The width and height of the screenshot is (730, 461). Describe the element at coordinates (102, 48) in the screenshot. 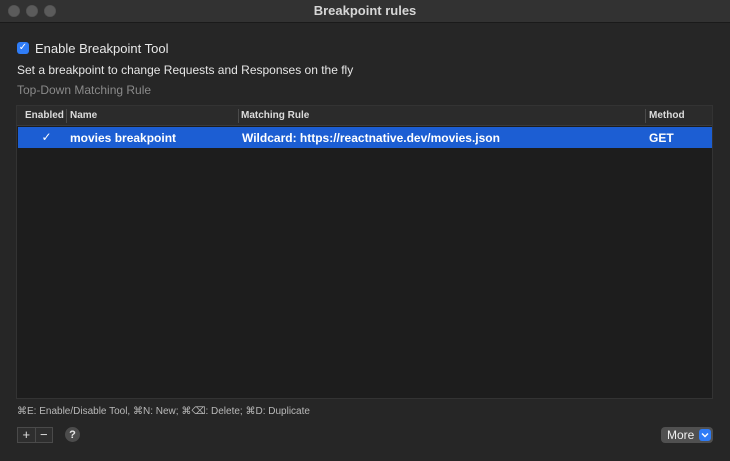

I see `enable-checkbox-label: Enable Breakpoint Tool` at that location.